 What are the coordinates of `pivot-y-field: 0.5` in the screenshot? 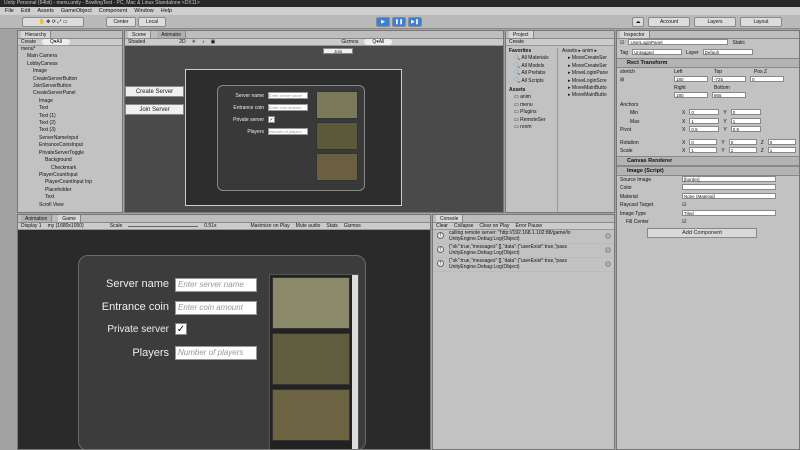 It's located at (745, 129).